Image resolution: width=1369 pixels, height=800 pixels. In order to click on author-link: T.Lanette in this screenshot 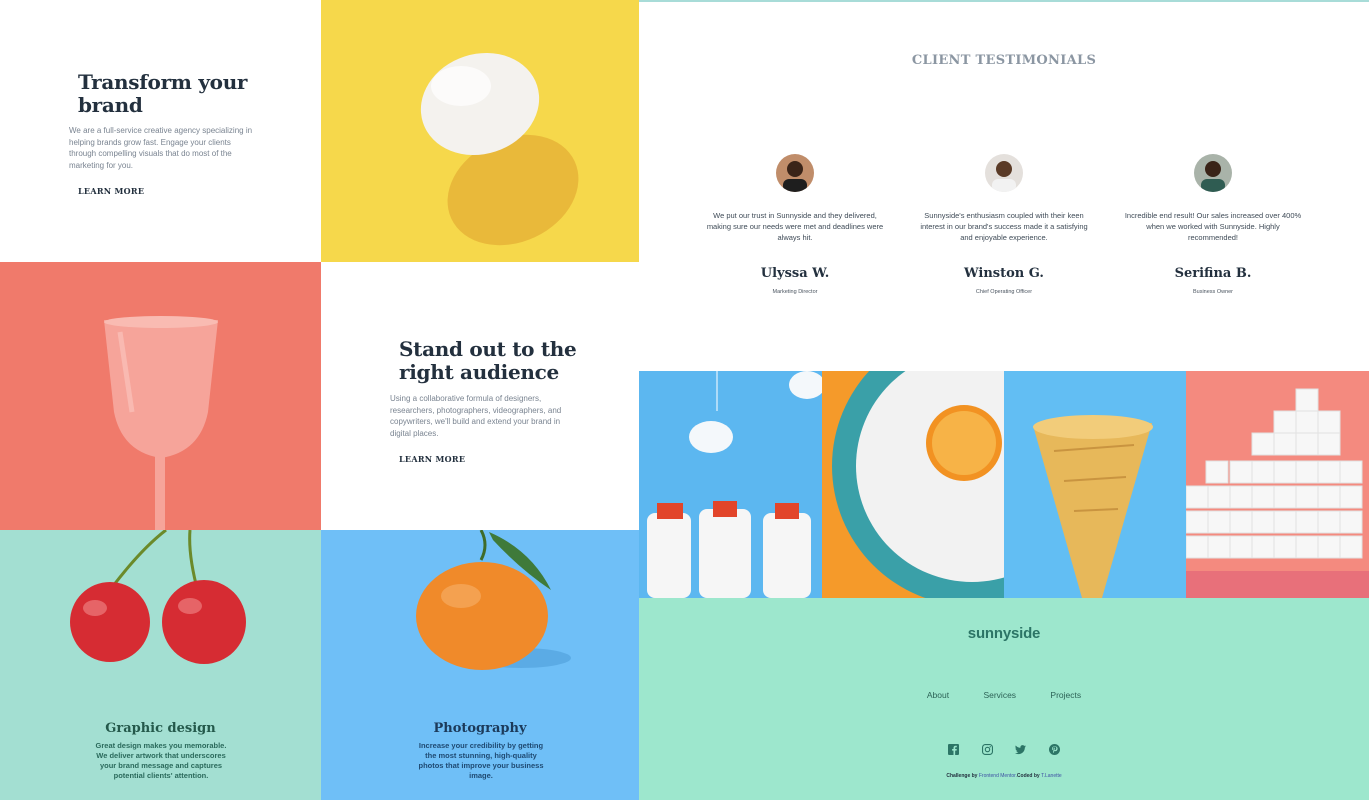, I will do `click(1051, 776)`.